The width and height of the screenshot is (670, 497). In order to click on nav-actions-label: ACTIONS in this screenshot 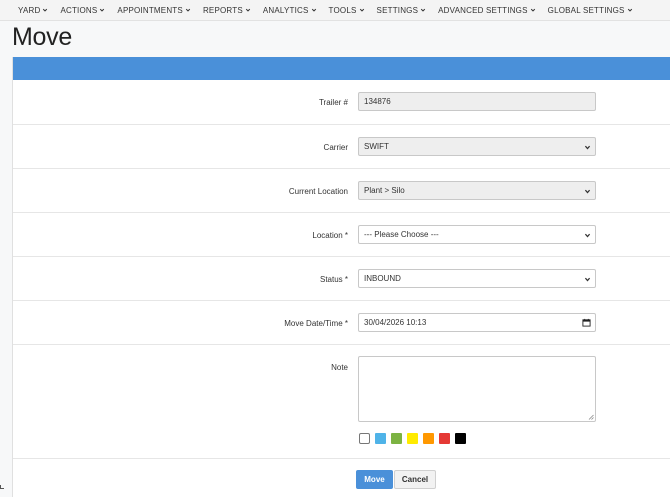, I will do `click(78, 10)`.